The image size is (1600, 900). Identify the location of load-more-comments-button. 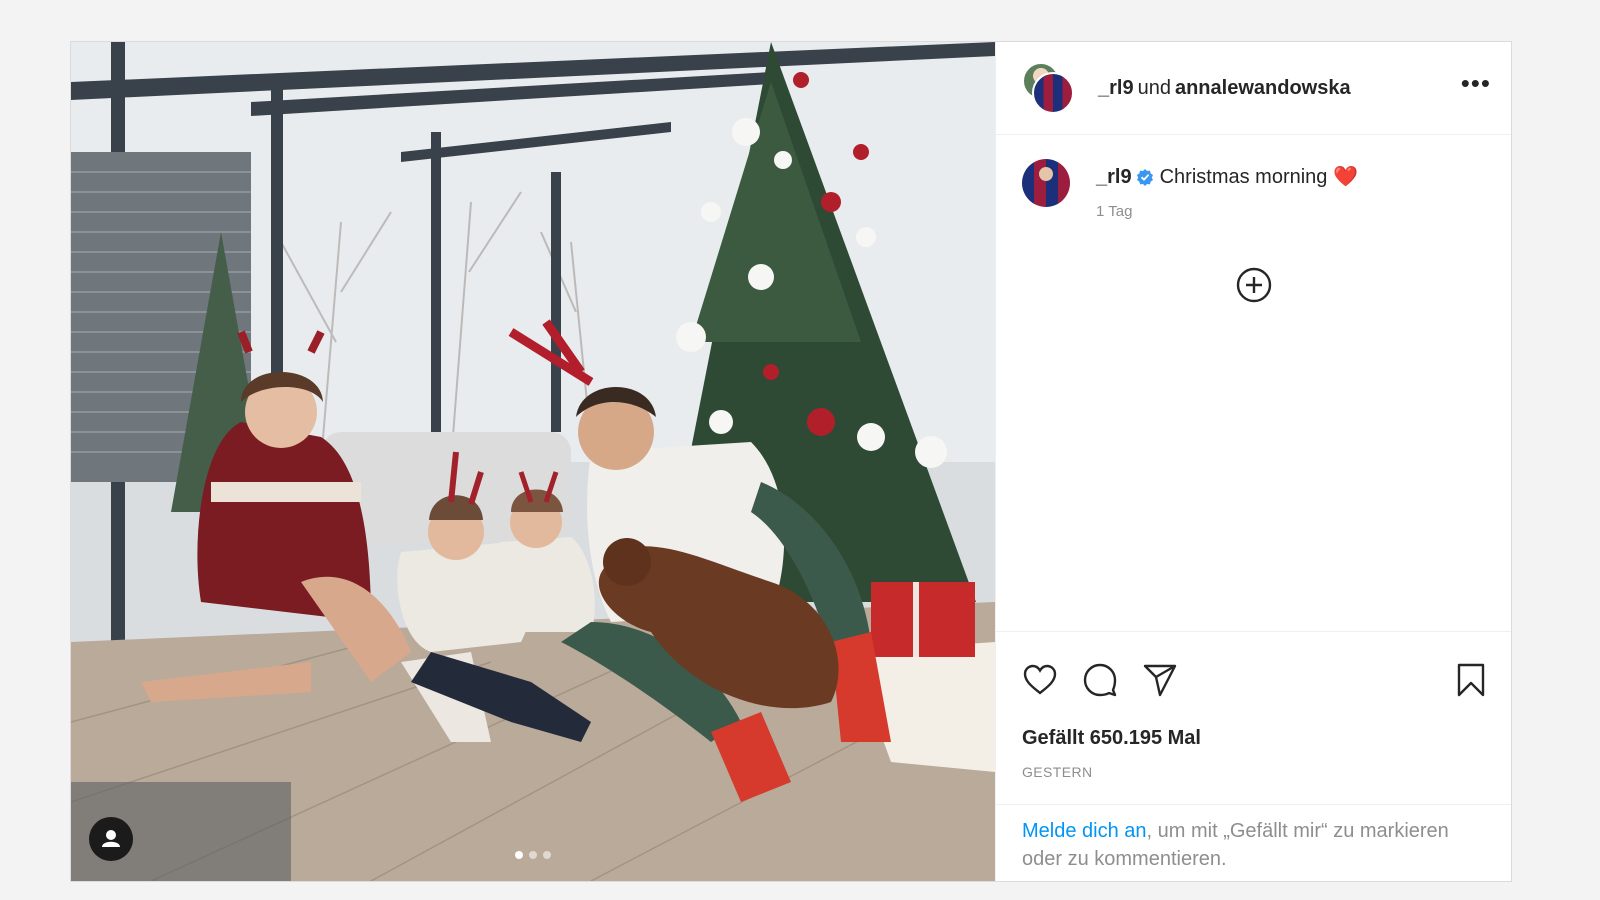
(1253, 285).